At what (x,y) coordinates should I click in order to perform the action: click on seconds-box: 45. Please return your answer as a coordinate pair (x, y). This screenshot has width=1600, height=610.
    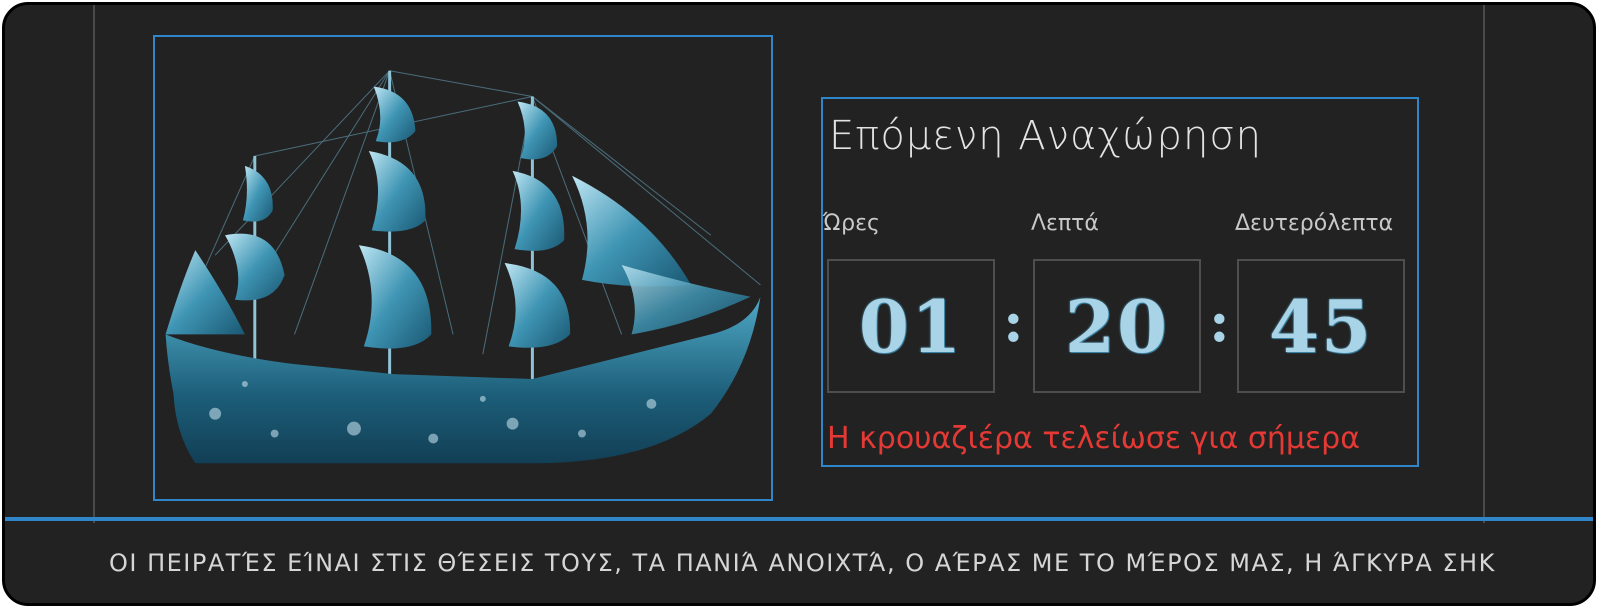
    Looking at the image, I should click on (1321, 326).